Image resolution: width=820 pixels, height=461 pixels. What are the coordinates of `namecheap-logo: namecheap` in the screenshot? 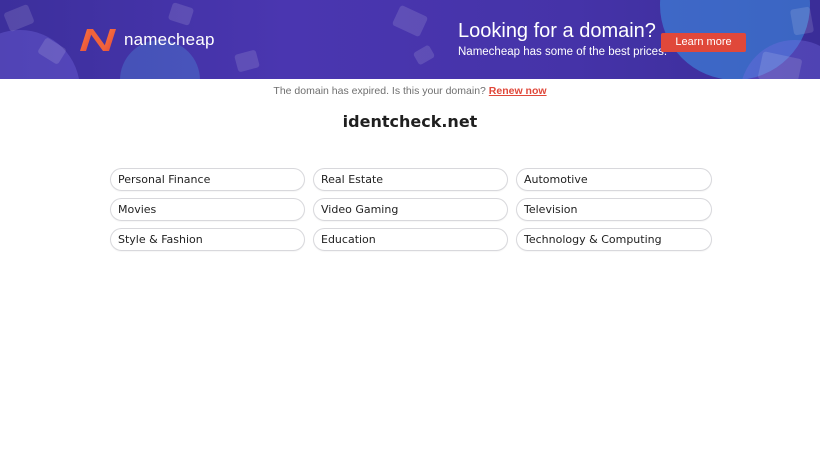 It's located at (146, 40).